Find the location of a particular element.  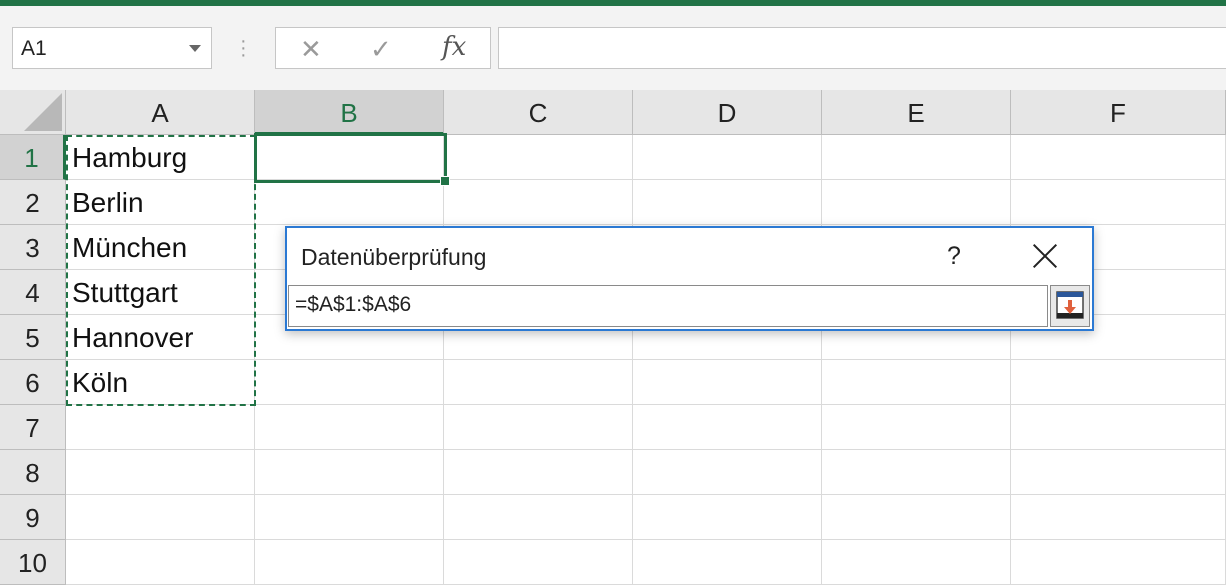

cell-b9 is located at coordinates (349, 517).